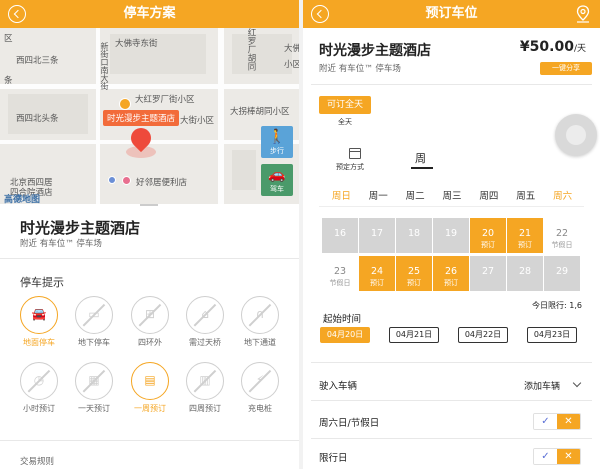  Describe the element at coordinates (260, 380) in the screenshot. I see `charger-icon: ⚡` at that location.